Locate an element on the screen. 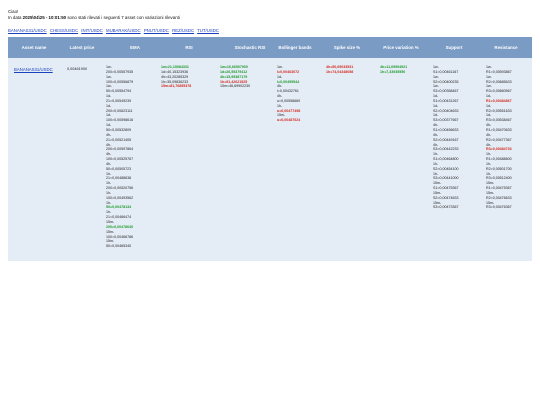 Image resolution: width=540 pixels, height=405 pixels. resistance-value: R1=0,00593867 is located at coordinates (499, 71).